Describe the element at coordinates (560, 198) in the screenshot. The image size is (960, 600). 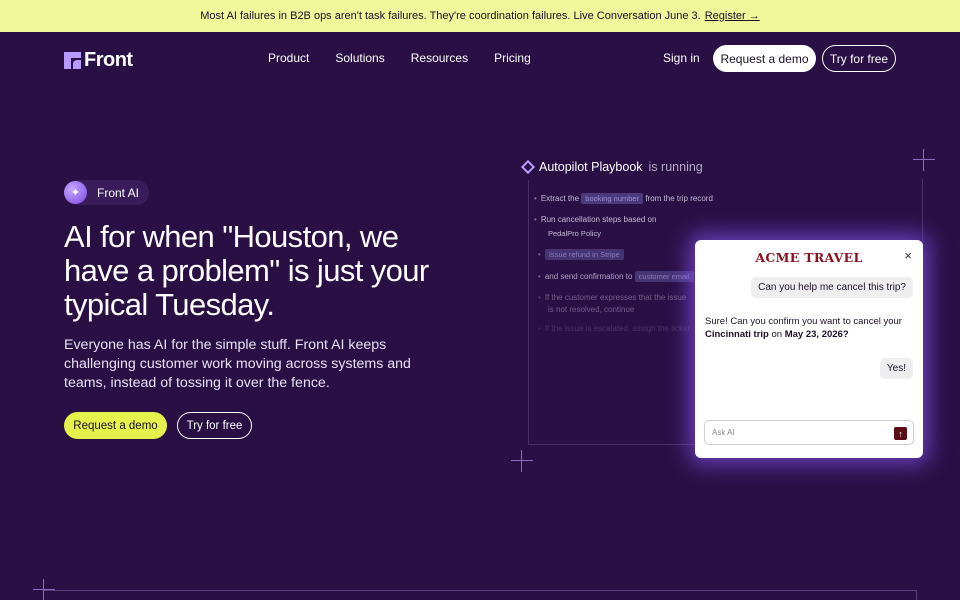
I see `step-text: Extract the` at that location.